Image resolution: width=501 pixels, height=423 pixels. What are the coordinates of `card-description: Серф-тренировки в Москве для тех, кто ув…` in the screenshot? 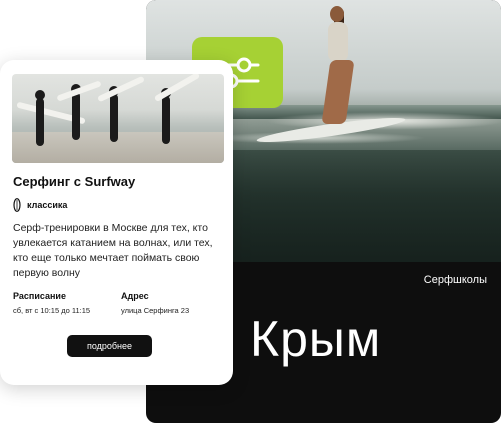 It's located at (113, 250).